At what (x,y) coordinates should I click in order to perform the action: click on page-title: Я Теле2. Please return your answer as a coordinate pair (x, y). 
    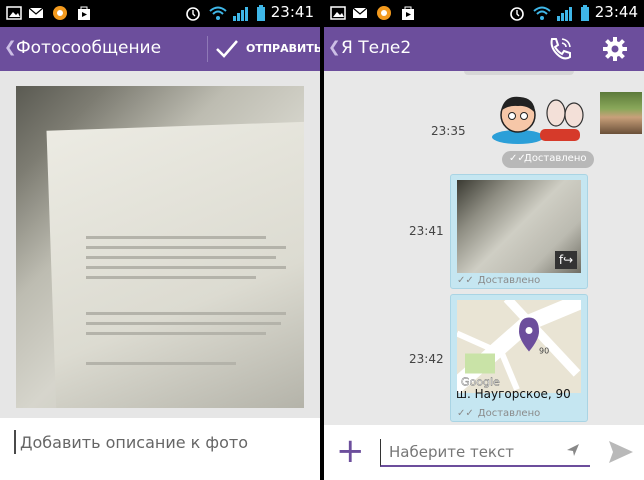
    Looking at the image, I should click on (376, 48).